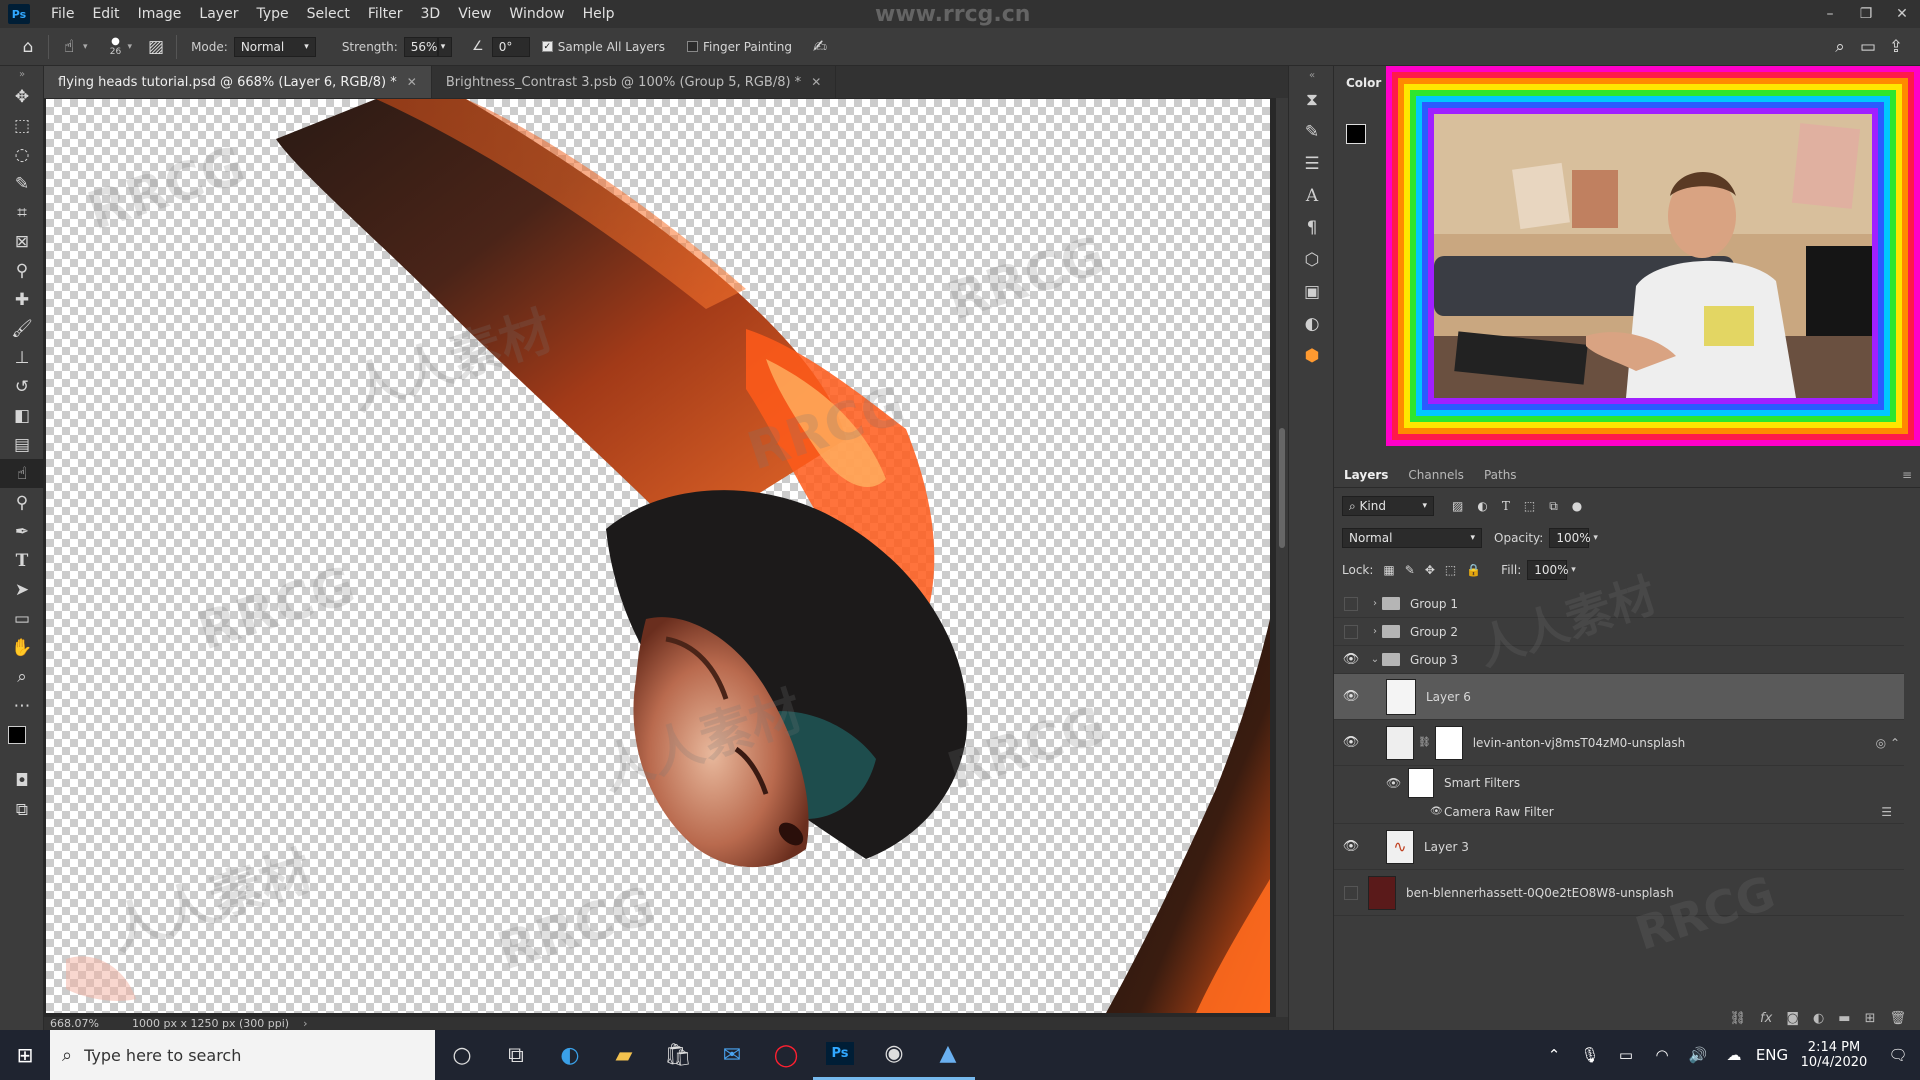  I want to click on share-icon: ⇪, so click(1896, 47).